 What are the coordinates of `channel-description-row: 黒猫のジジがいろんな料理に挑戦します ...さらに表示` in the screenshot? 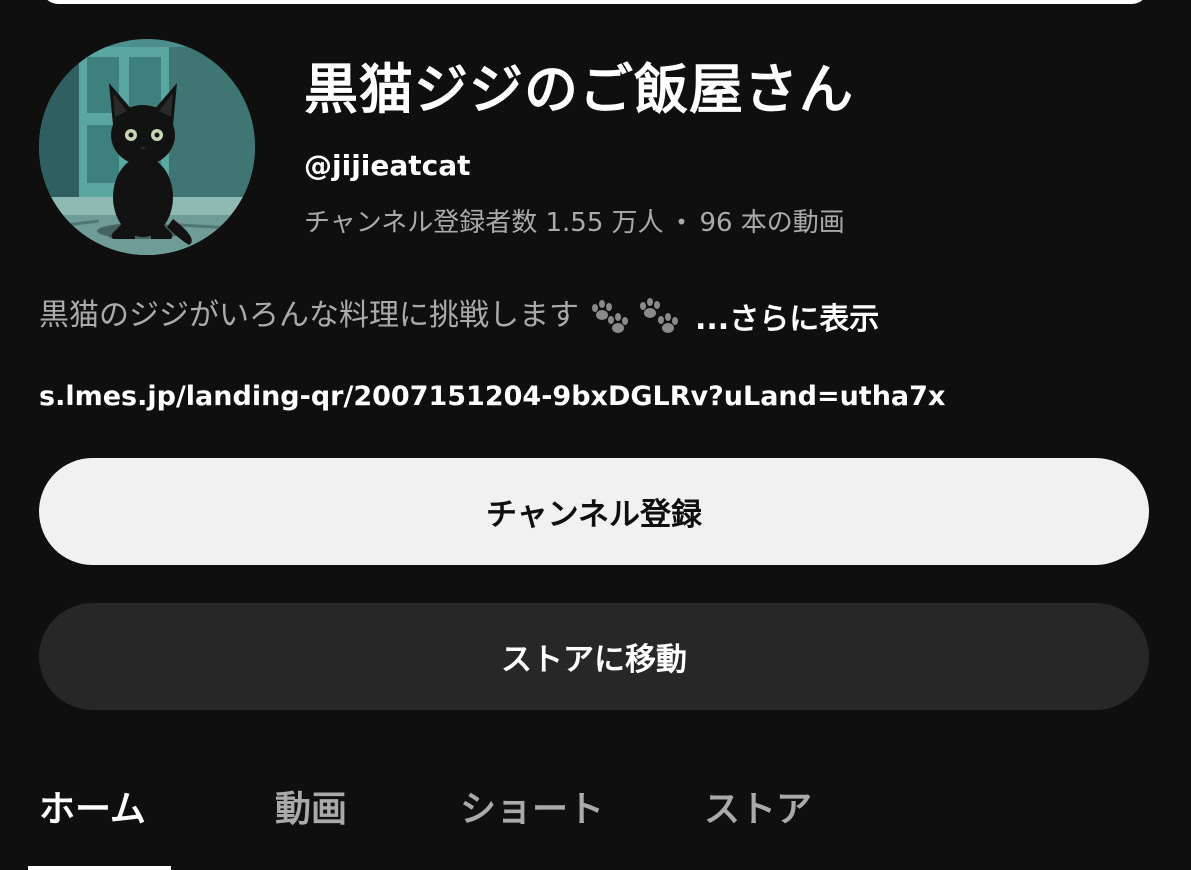 It's located at (459, 316).